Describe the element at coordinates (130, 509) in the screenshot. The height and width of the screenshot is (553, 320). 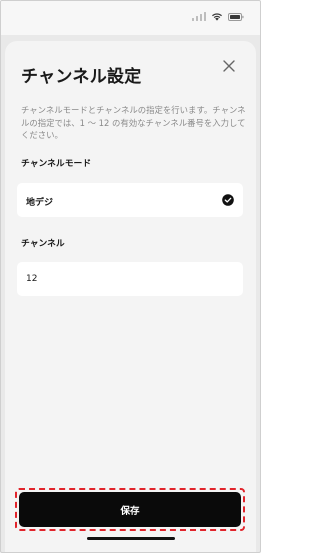
I see `save-button: 保存` at that location.